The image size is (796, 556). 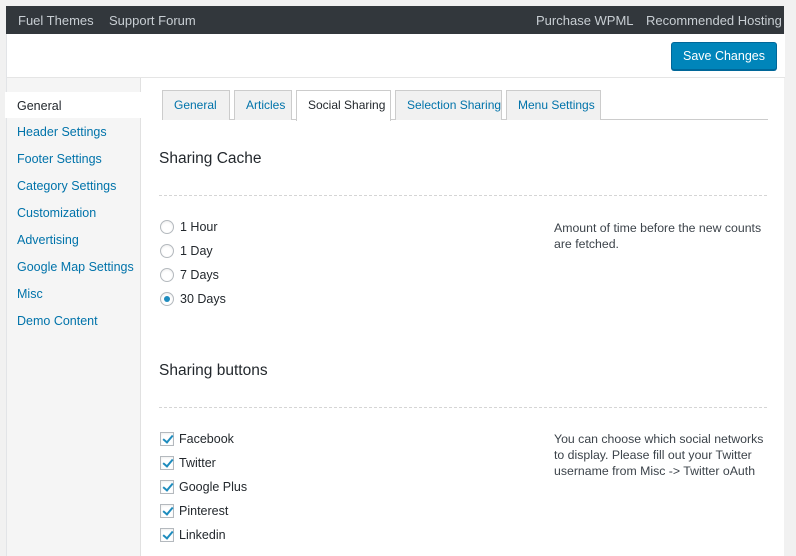 What do you see at coordinates (343, 105) in the screenshot?
I see `tab-social-sharing: Social Sharing` at bounding box center [343, 105].